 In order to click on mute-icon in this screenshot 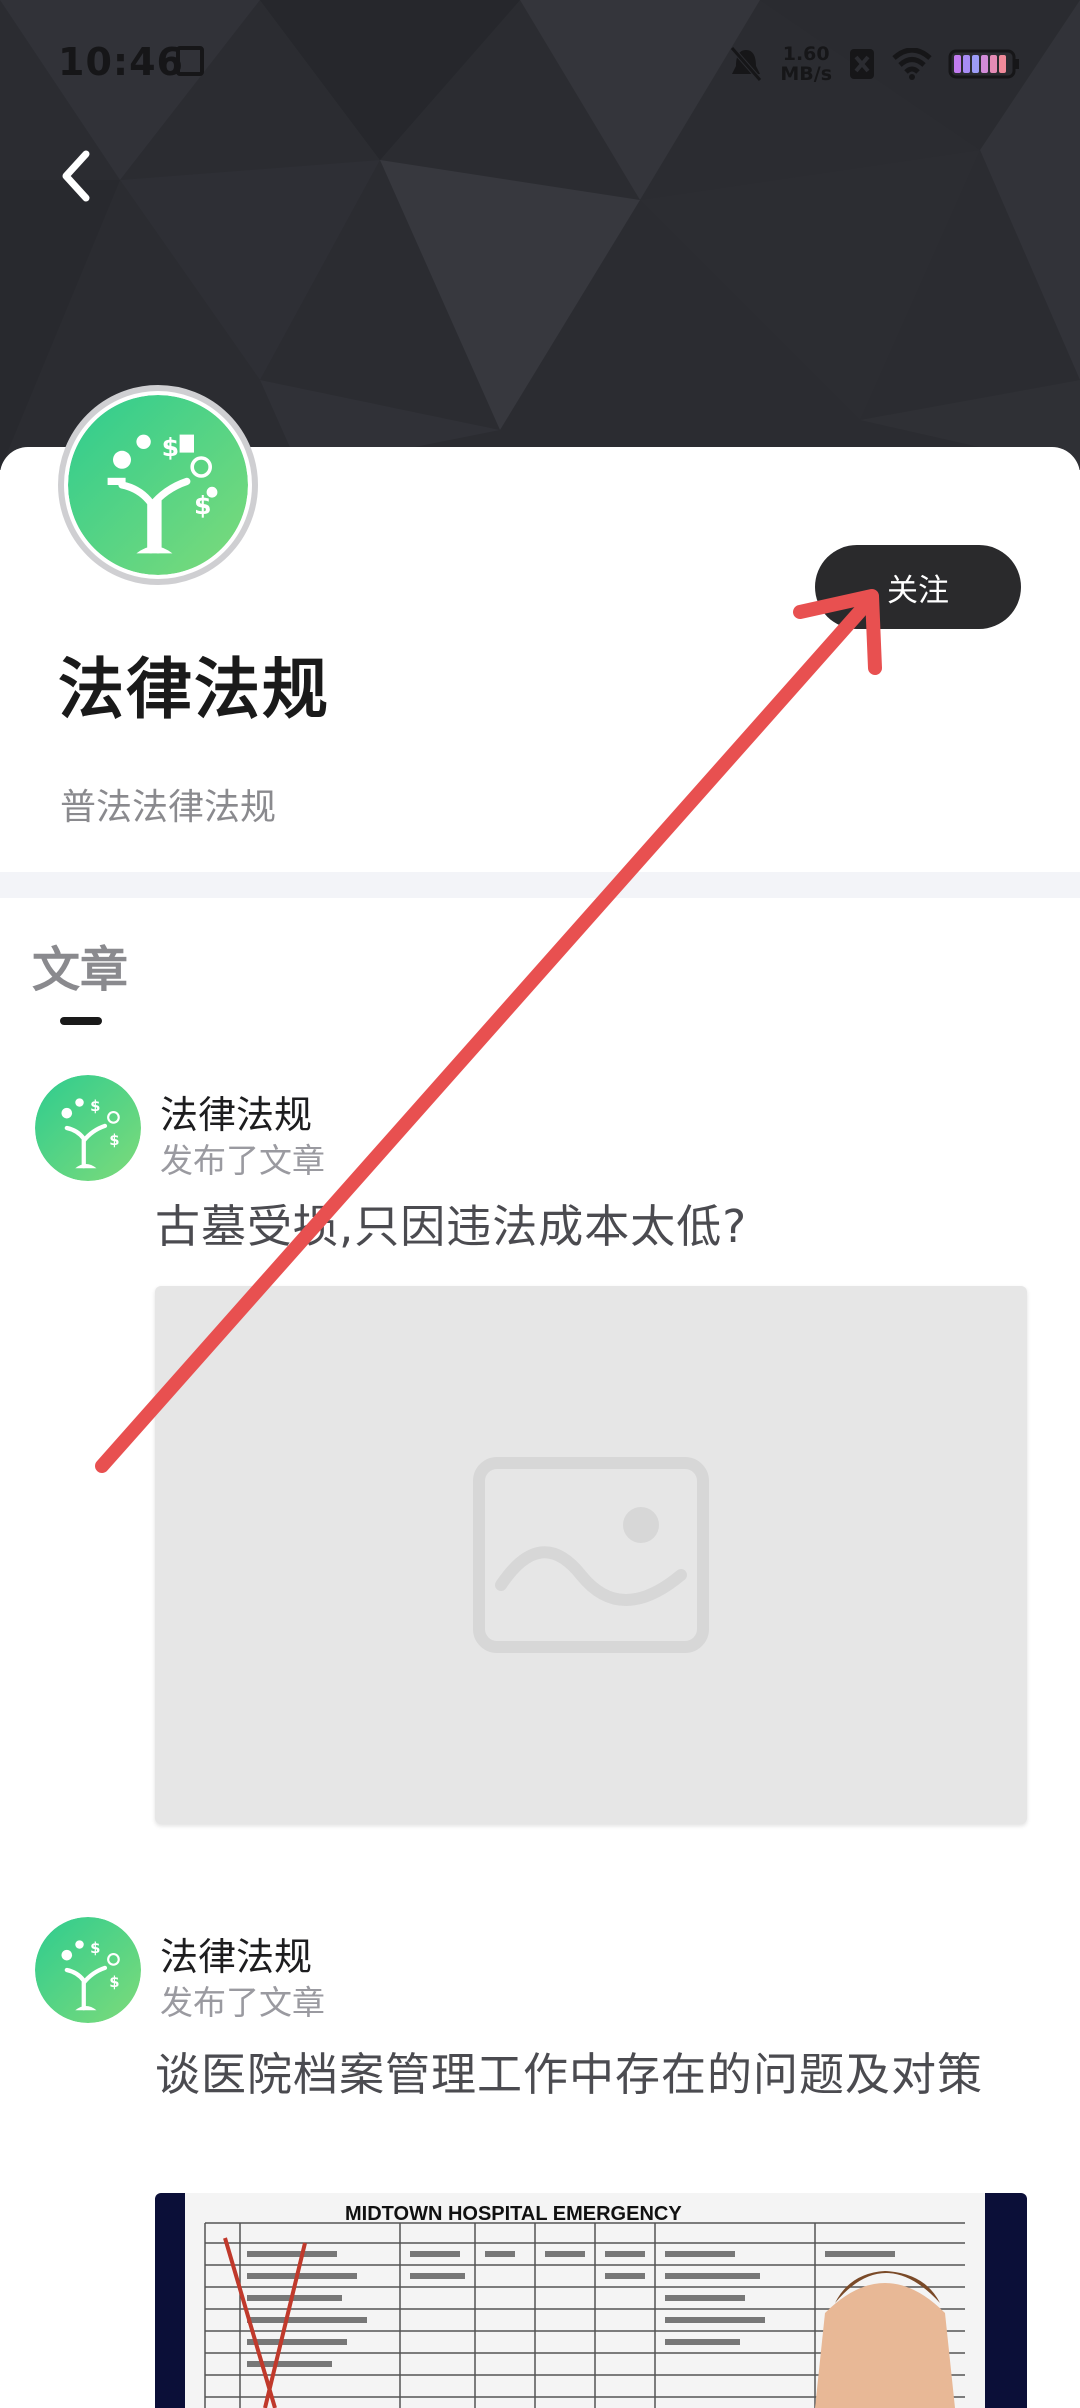, I will do `click(746, 64)`.